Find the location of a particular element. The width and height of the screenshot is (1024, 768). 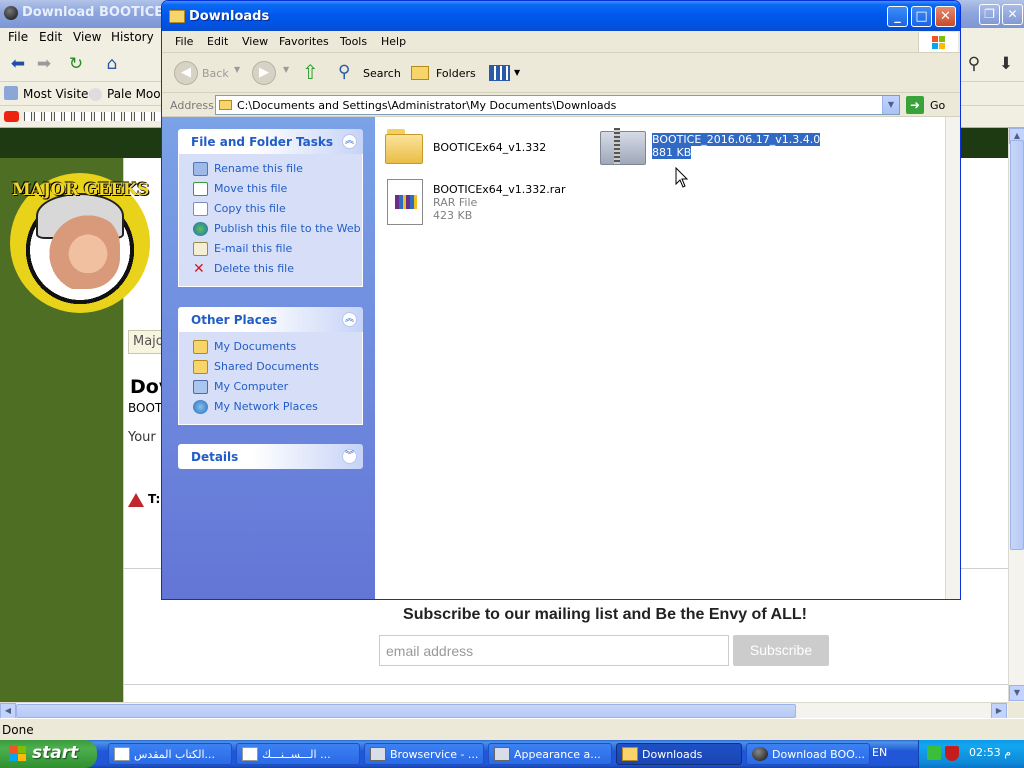

clock: 02:53 م is located at coordinates (990, 752).